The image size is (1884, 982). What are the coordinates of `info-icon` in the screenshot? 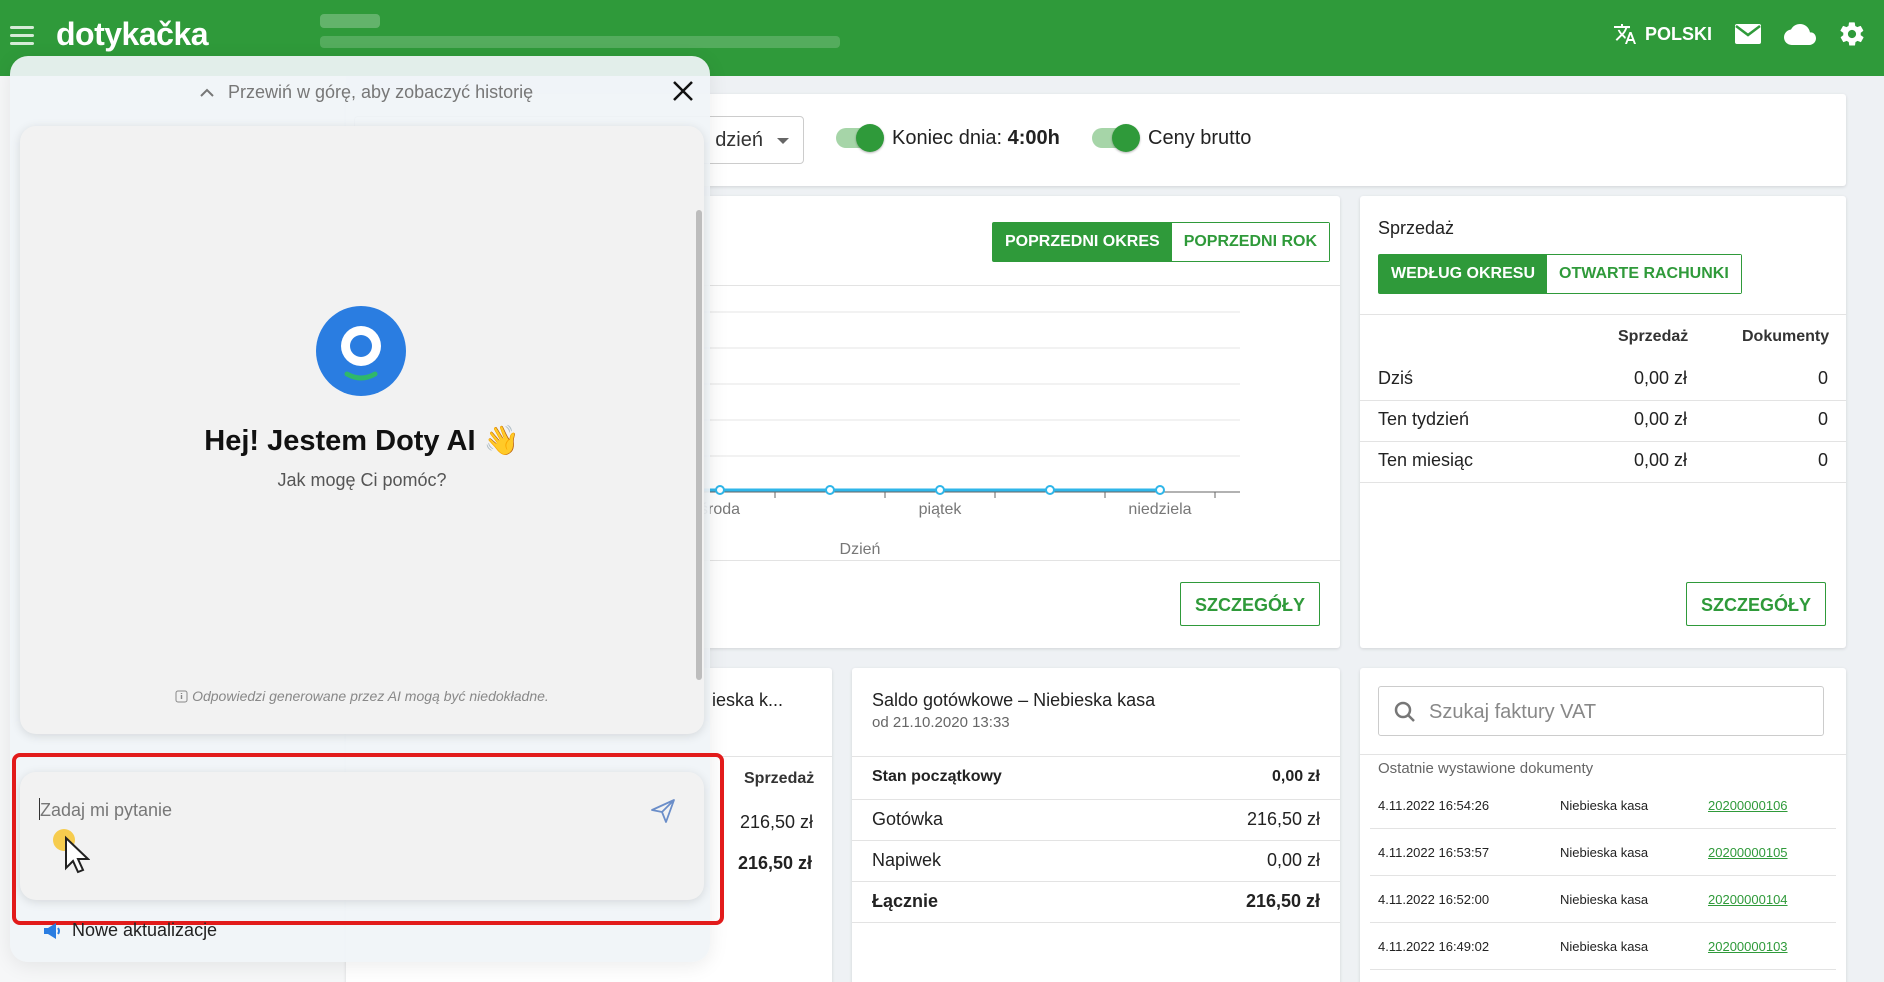 It's located at (181, 696).